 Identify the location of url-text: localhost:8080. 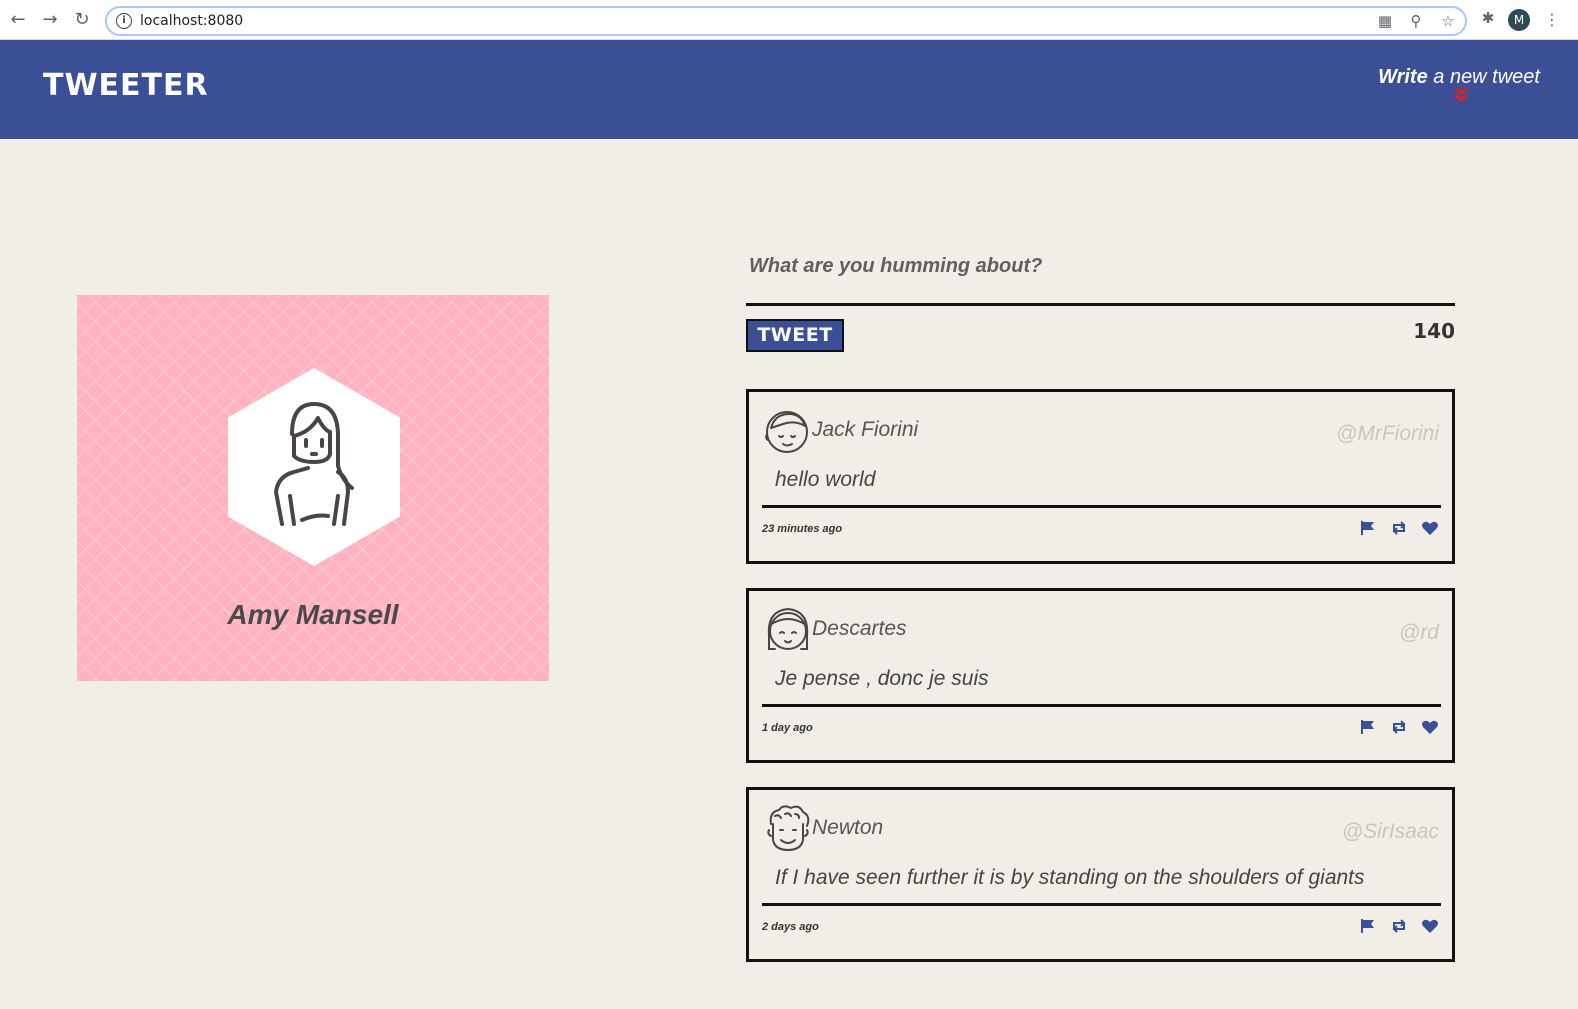
(191, 21).